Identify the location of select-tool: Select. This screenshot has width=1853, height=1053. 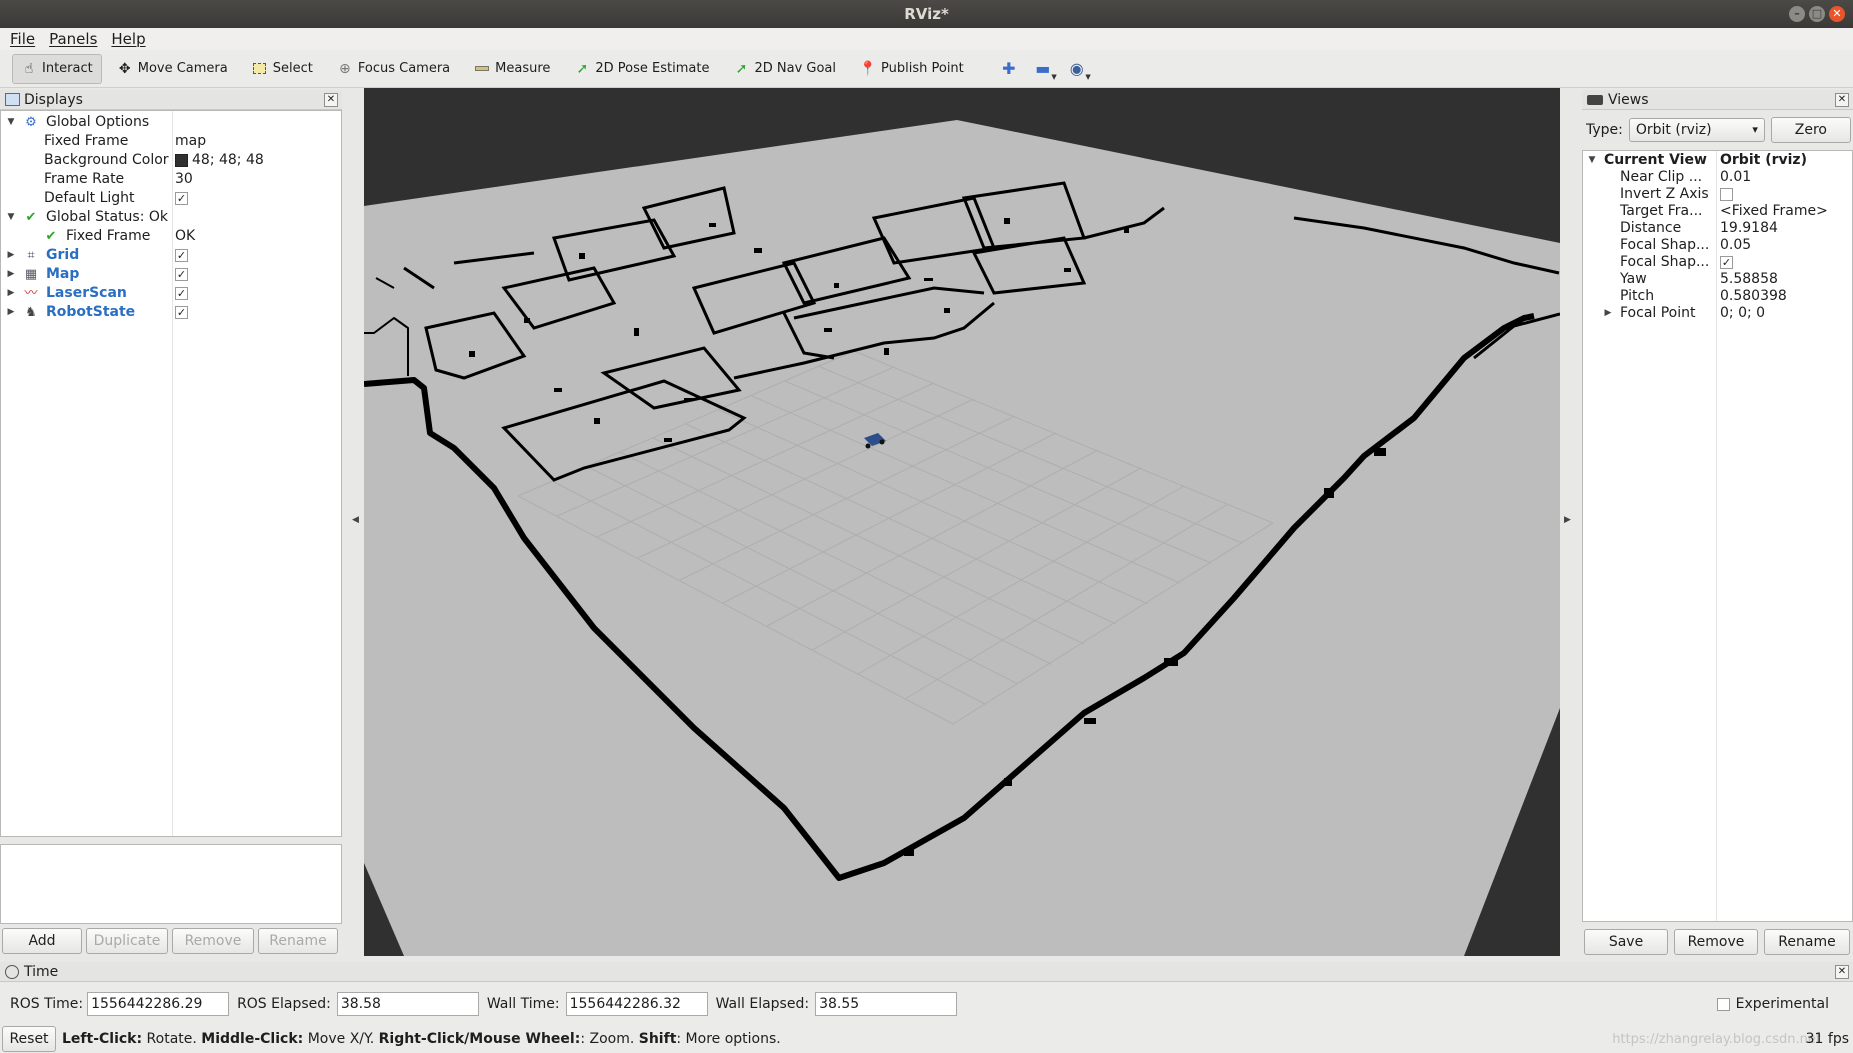
(282, 69).